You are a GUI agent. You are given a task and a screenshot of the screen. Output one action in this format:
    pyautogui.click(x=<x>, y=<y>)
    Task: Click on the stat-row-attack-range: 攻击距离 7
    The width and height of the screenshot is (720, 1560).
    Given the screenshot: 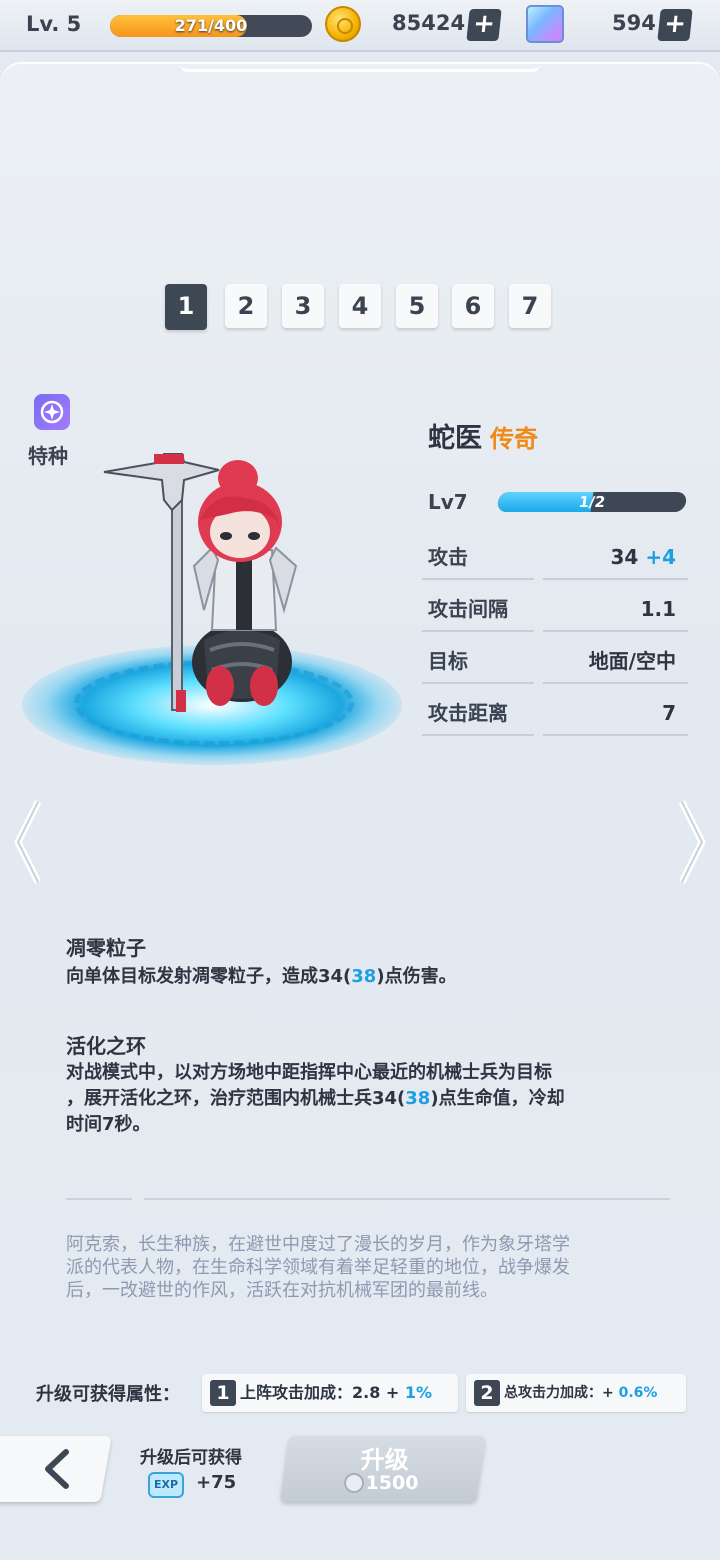 What is the action you would take?
    pyautogui.click(x=555, y=716)
    